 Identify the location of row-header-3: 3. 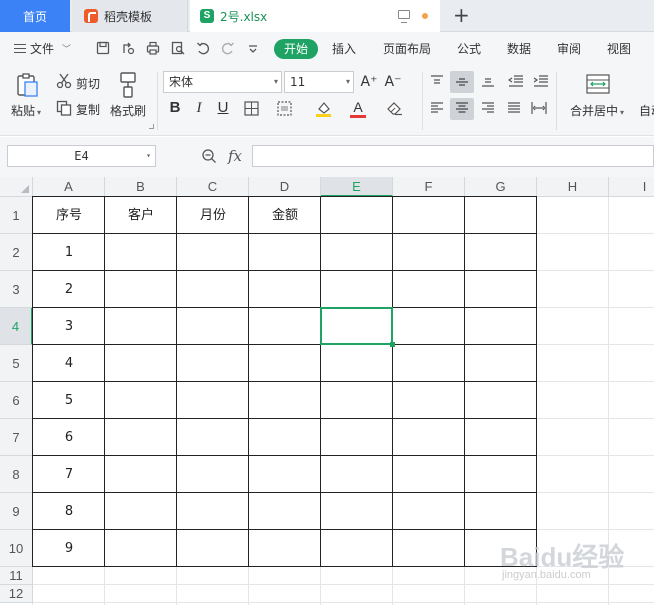
(16, 289).